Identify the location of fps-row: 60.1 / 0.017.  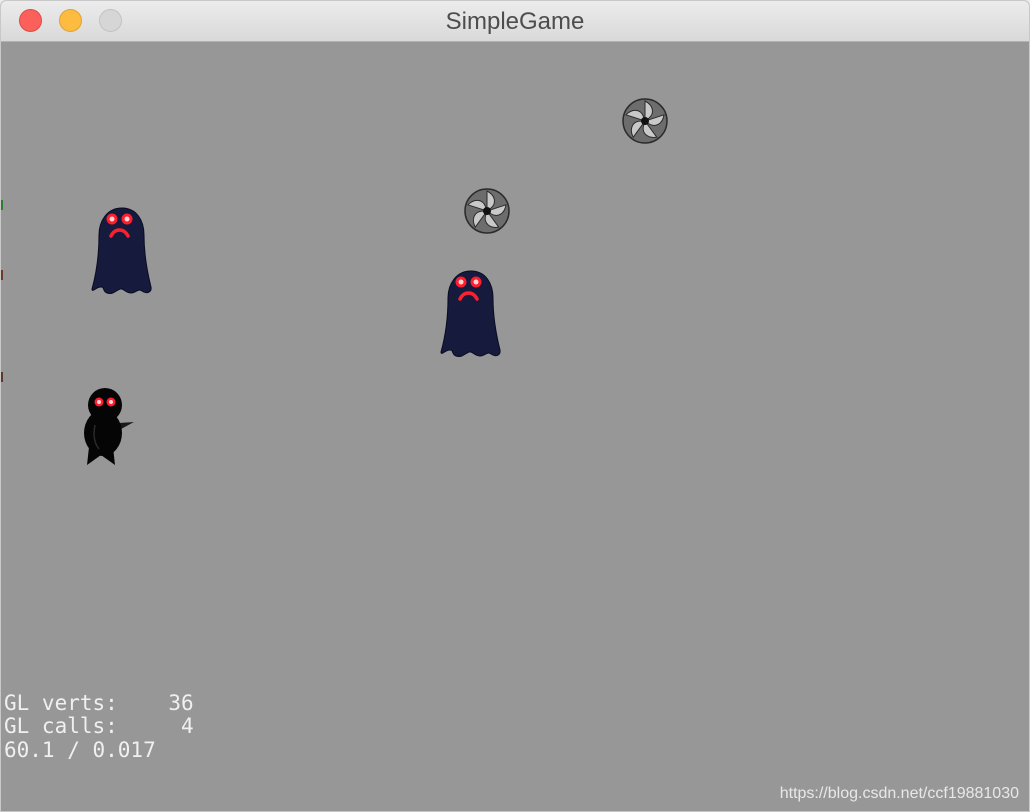
(80, 749).